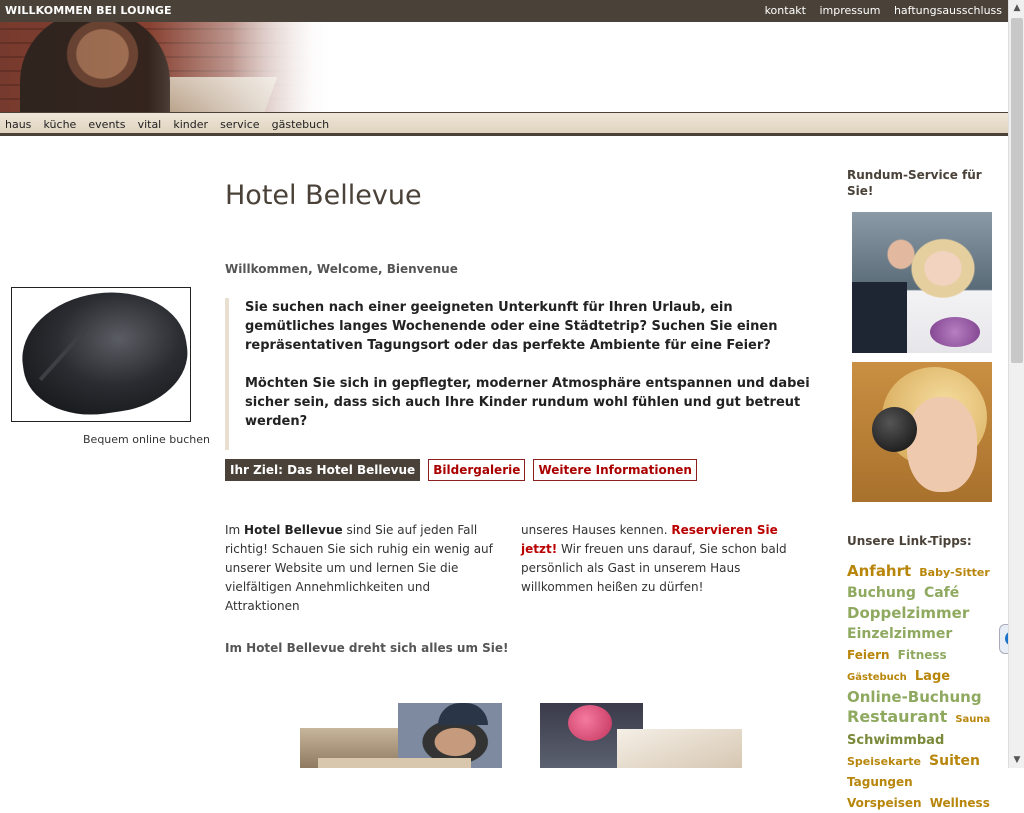 The image size is (1024, 813). What do you see at coordinates (504, 67) in the screenshot?
I see `header-banner` at bounding box center [504, 67].